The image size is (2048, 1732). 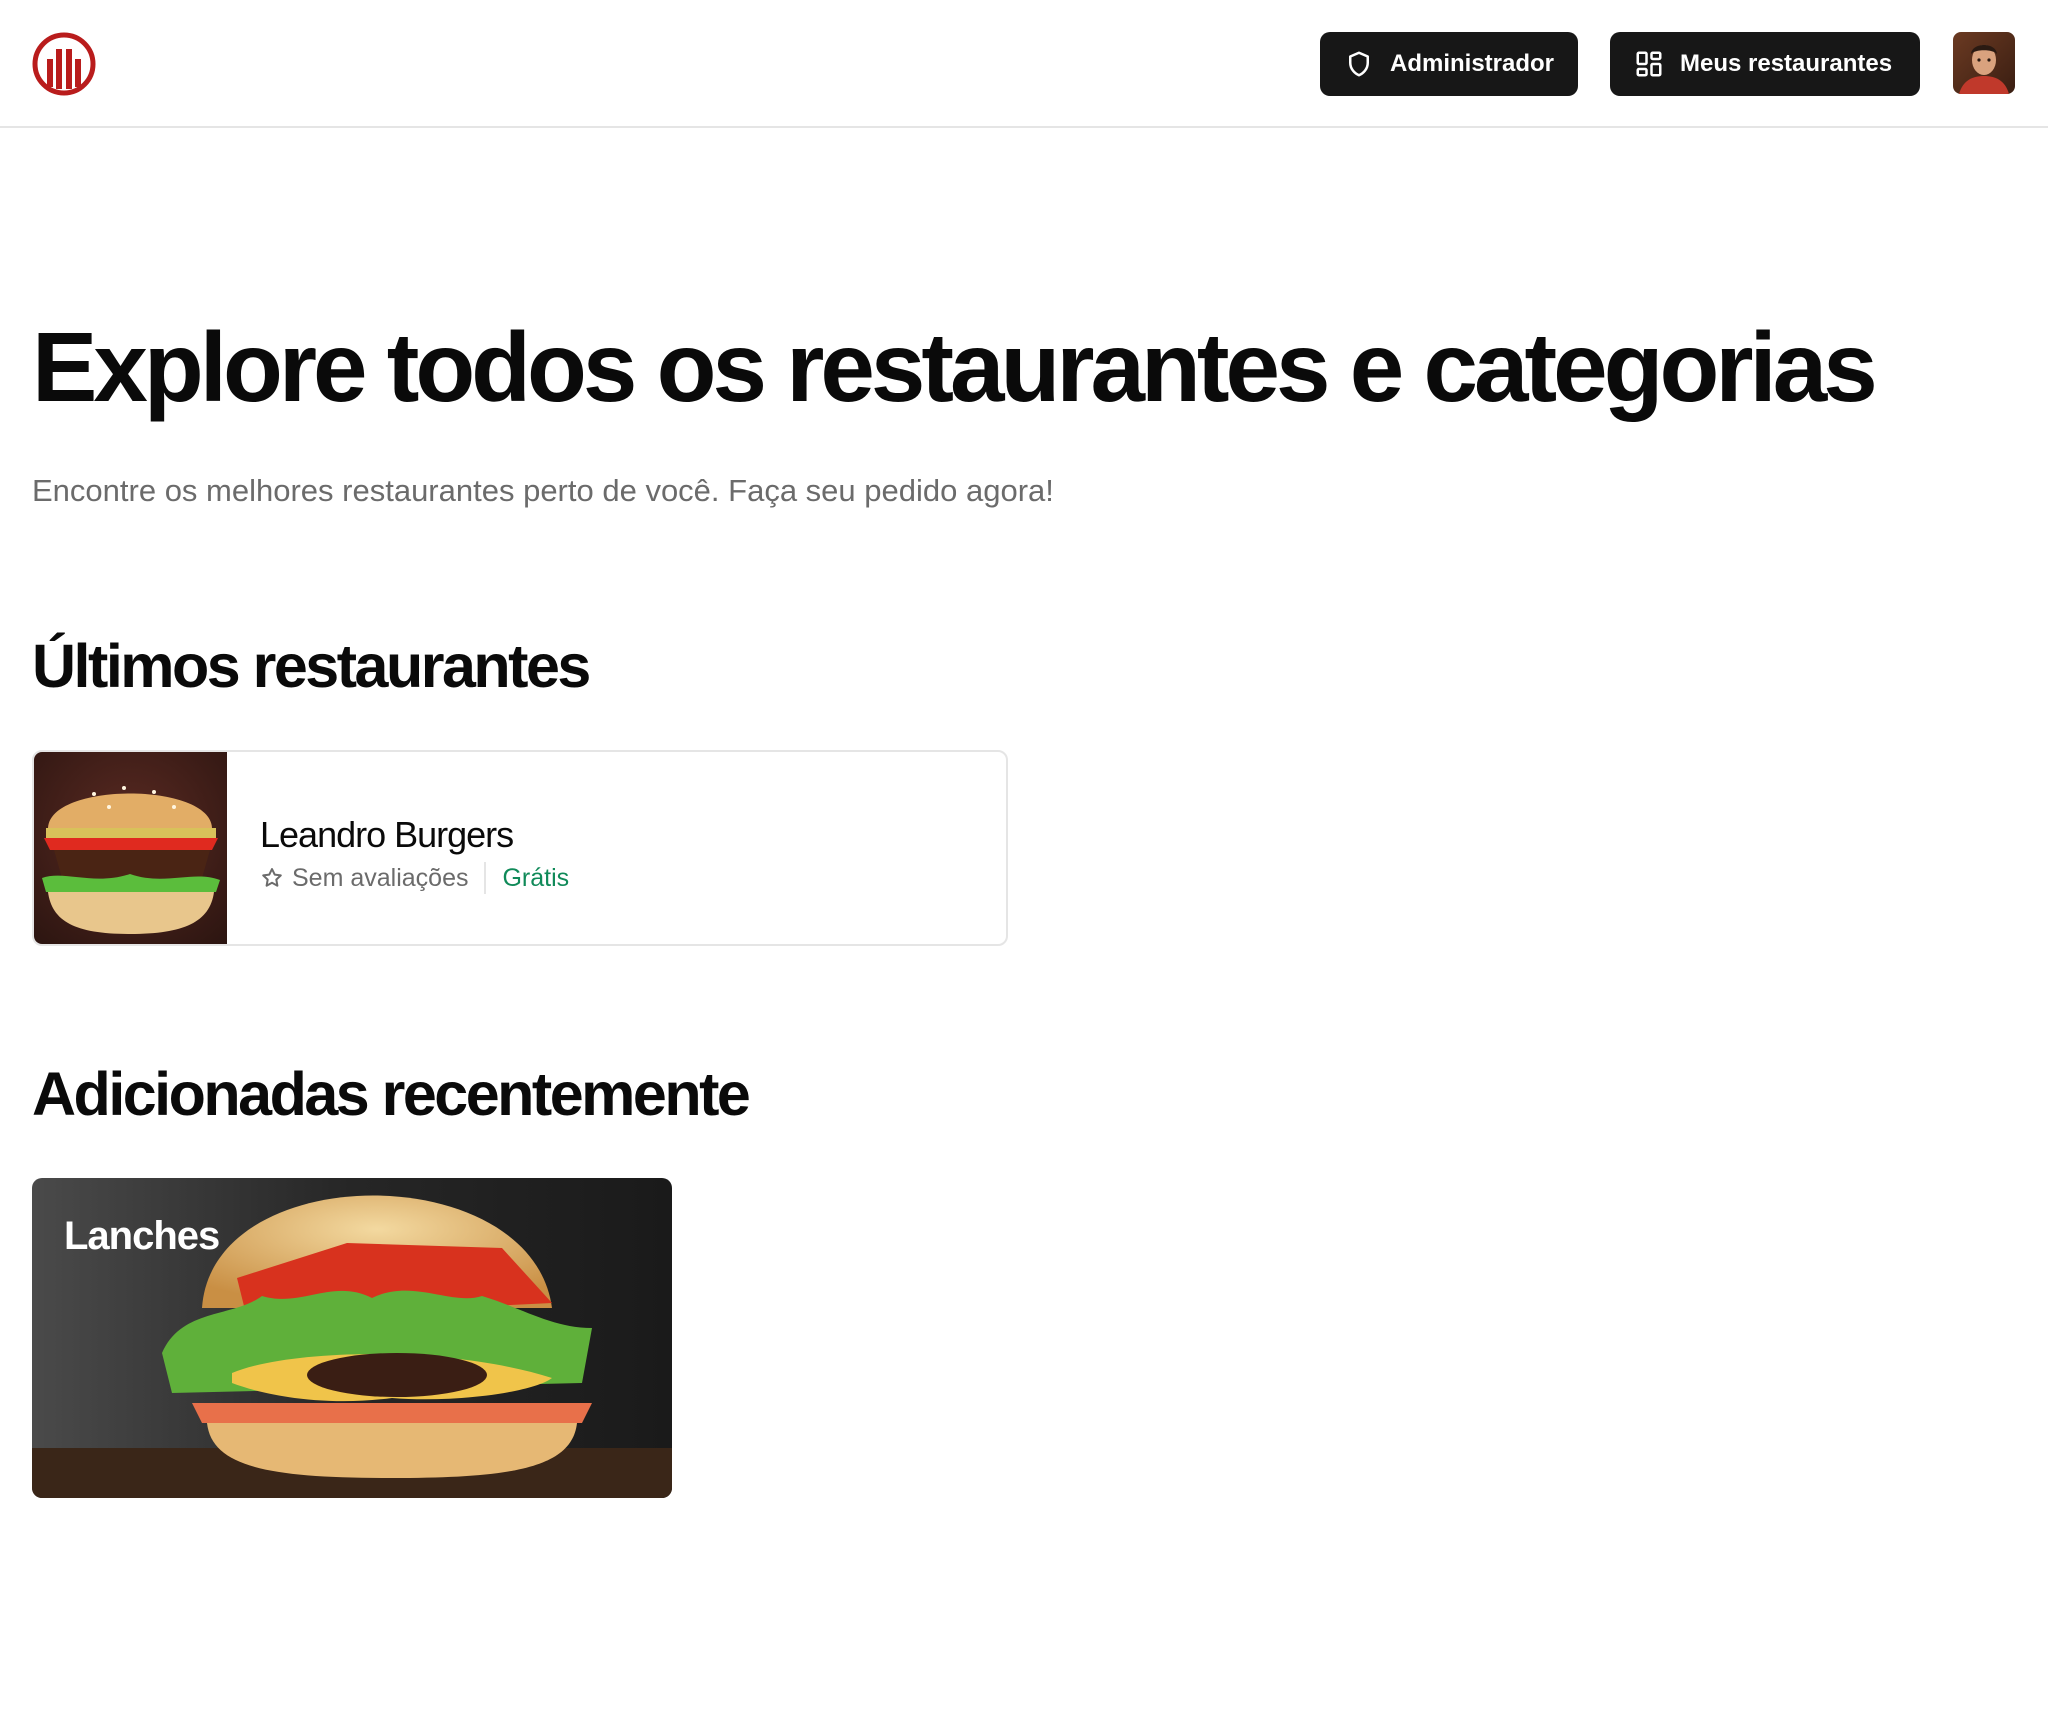 I want to click on category-name: Lanches, so click(x=142, y=1236).